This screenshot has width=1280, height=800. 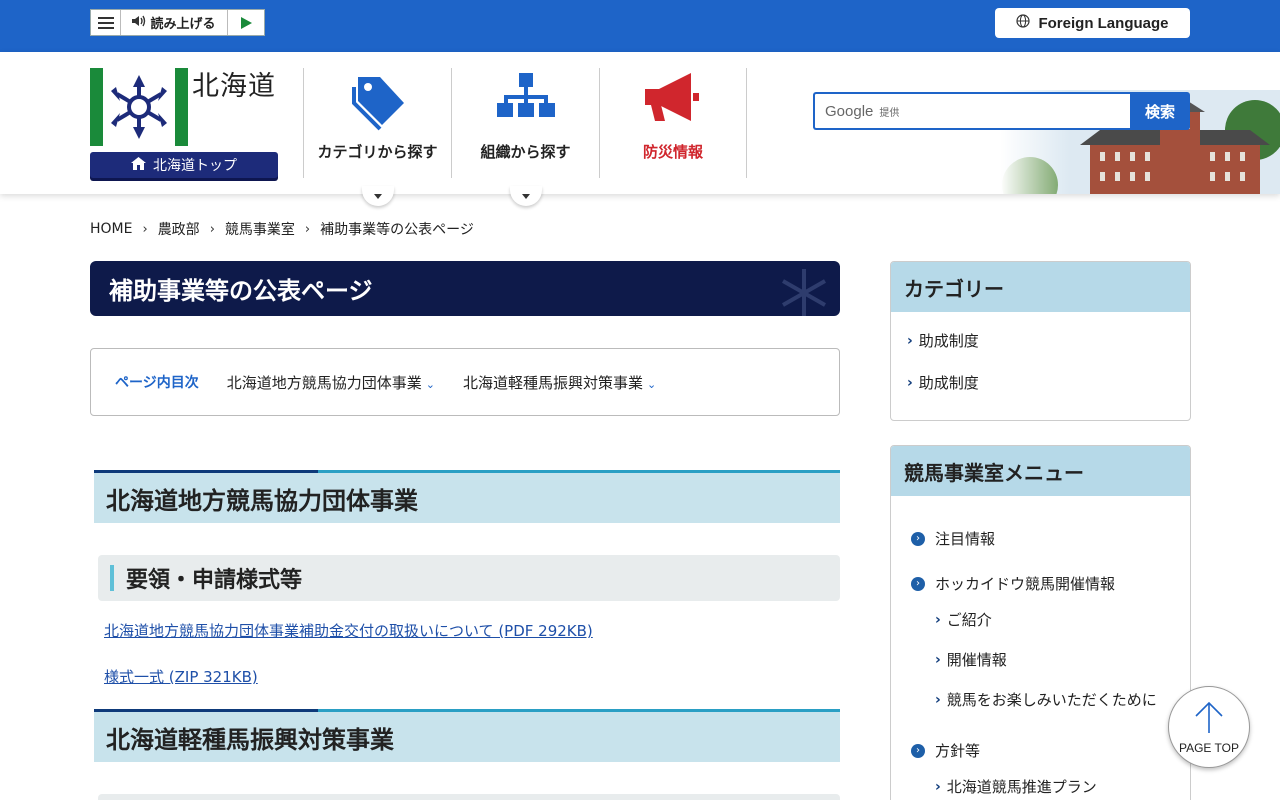 I want to click on nav-category: カテゴリから探す, so click(x=377, y=123).